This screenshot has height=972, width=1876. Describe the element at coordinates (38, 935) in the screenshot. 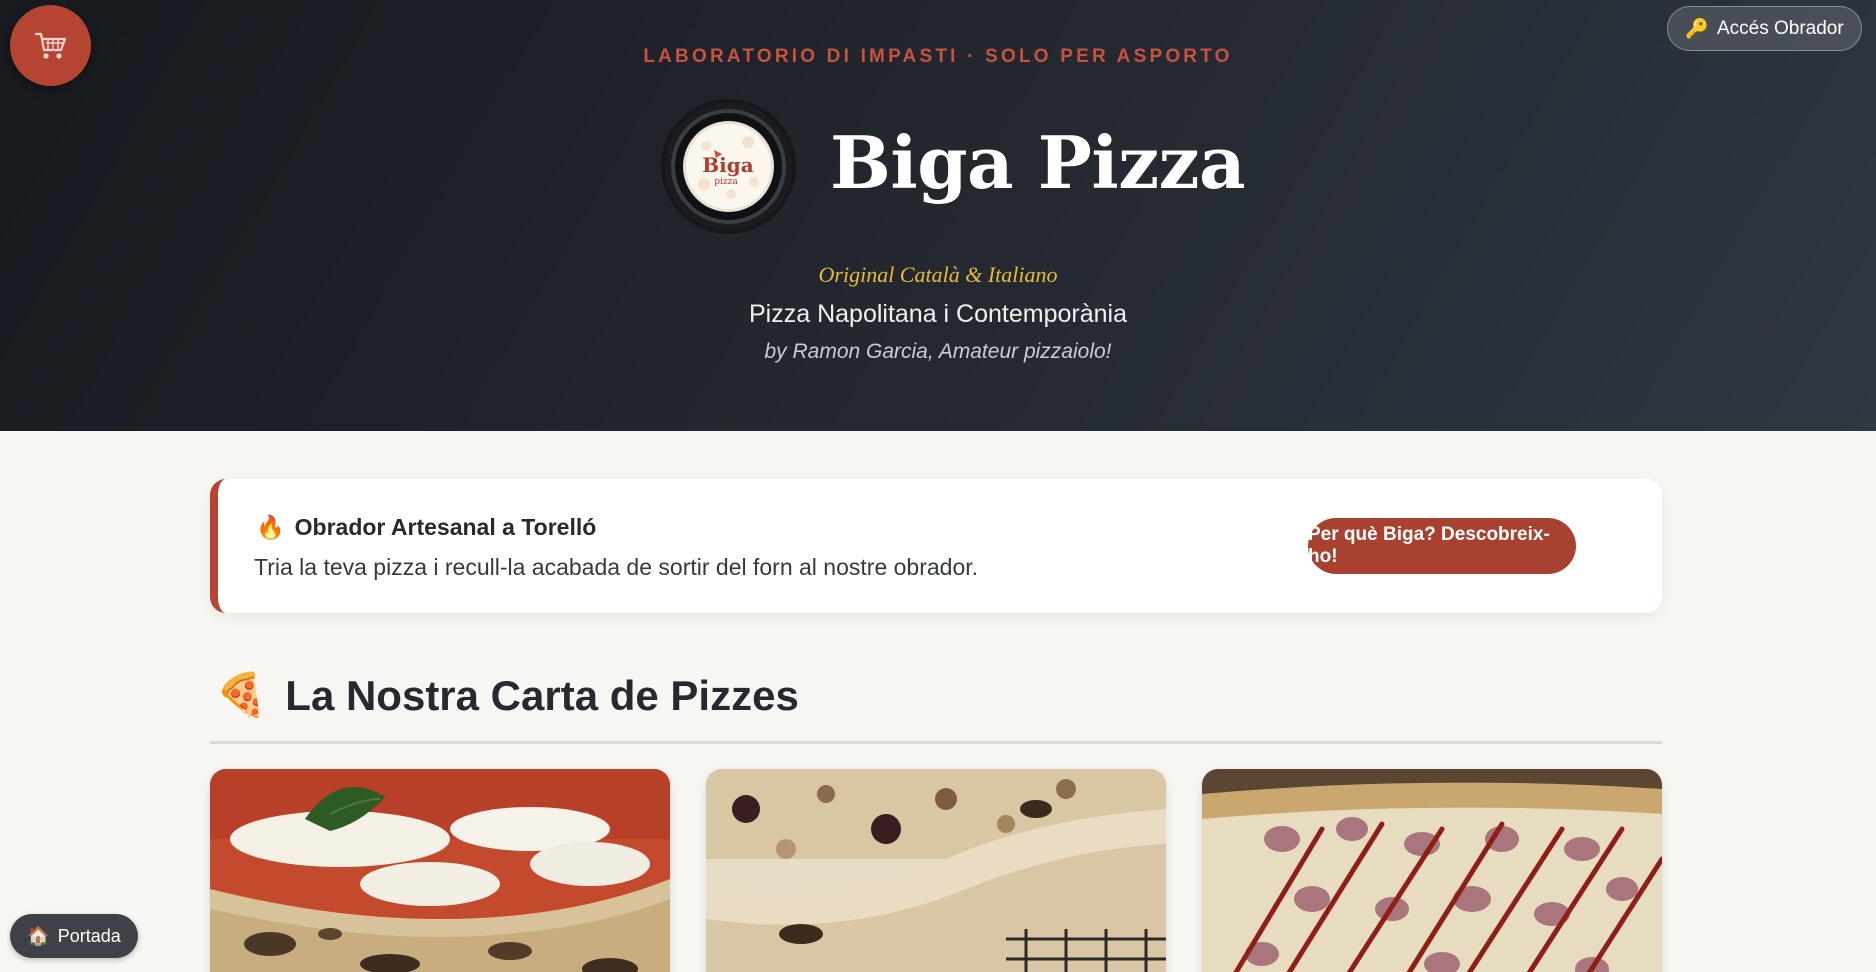

I see `home-icon: 🏠` at that location.